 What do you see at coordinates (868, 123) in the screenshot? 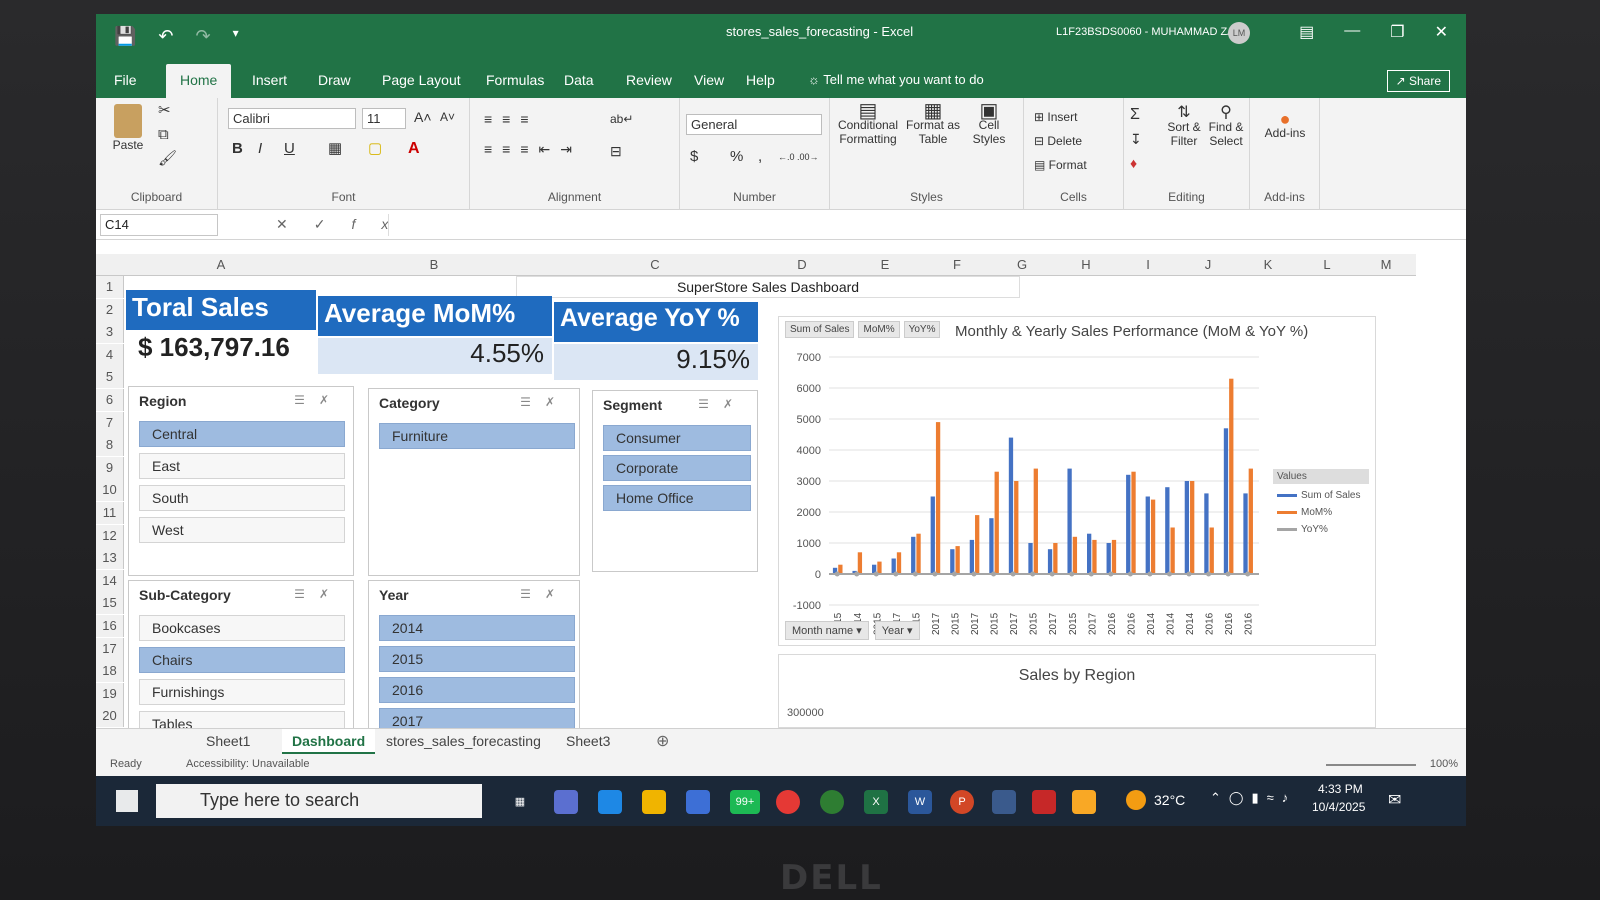
I see `conditional-formatting-button: ▤ Conditional Formatting` at bounding box center [868, 123].